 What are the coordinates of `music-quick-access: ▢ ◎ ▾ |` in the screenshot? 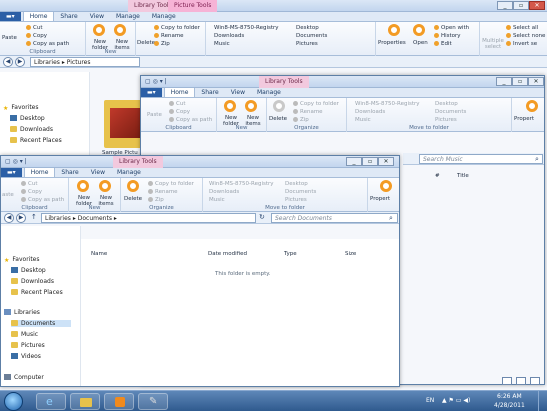 It's located at (156, 81).